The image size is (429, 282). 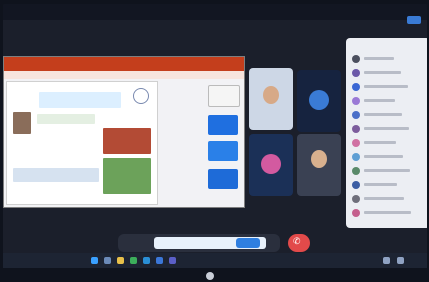 I want to click on powerpoint-ribbon, so click(x=124, y=64).